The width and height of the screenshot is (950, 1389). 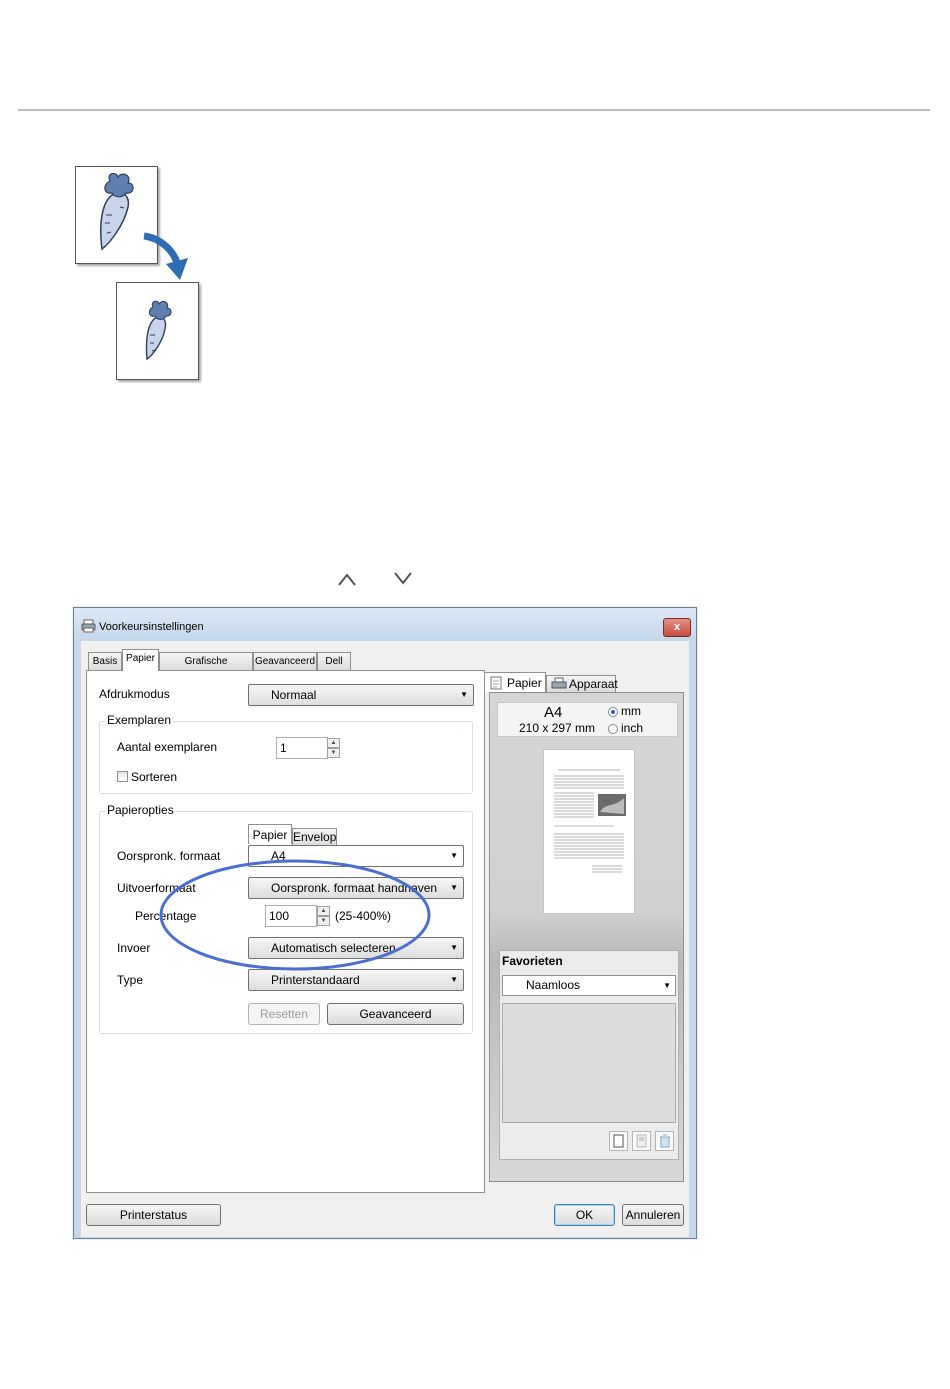 I want to click on favorites-select: Naamloos ▼, so click(x=589, y=985).